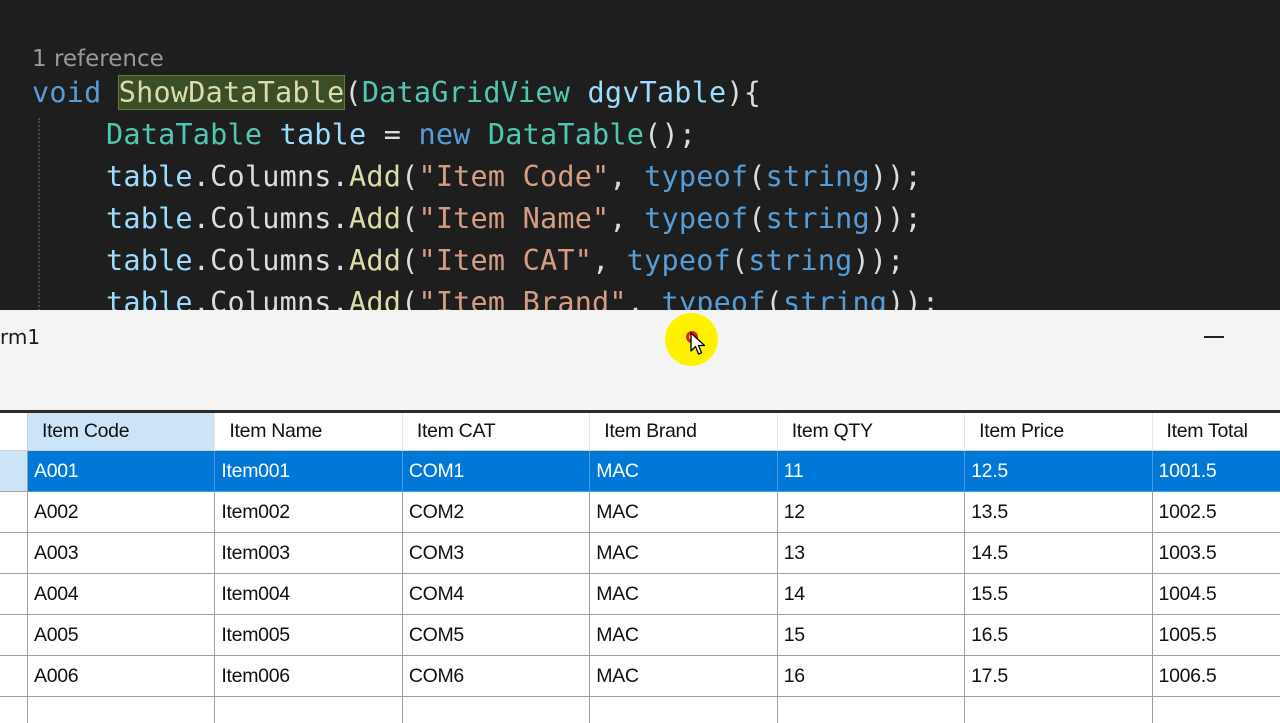 The width and height of the screenshot is (1280, 723). Describe the element at coordinates (871, 676) in the screenshot. I see `table-cell: 16` at that location.